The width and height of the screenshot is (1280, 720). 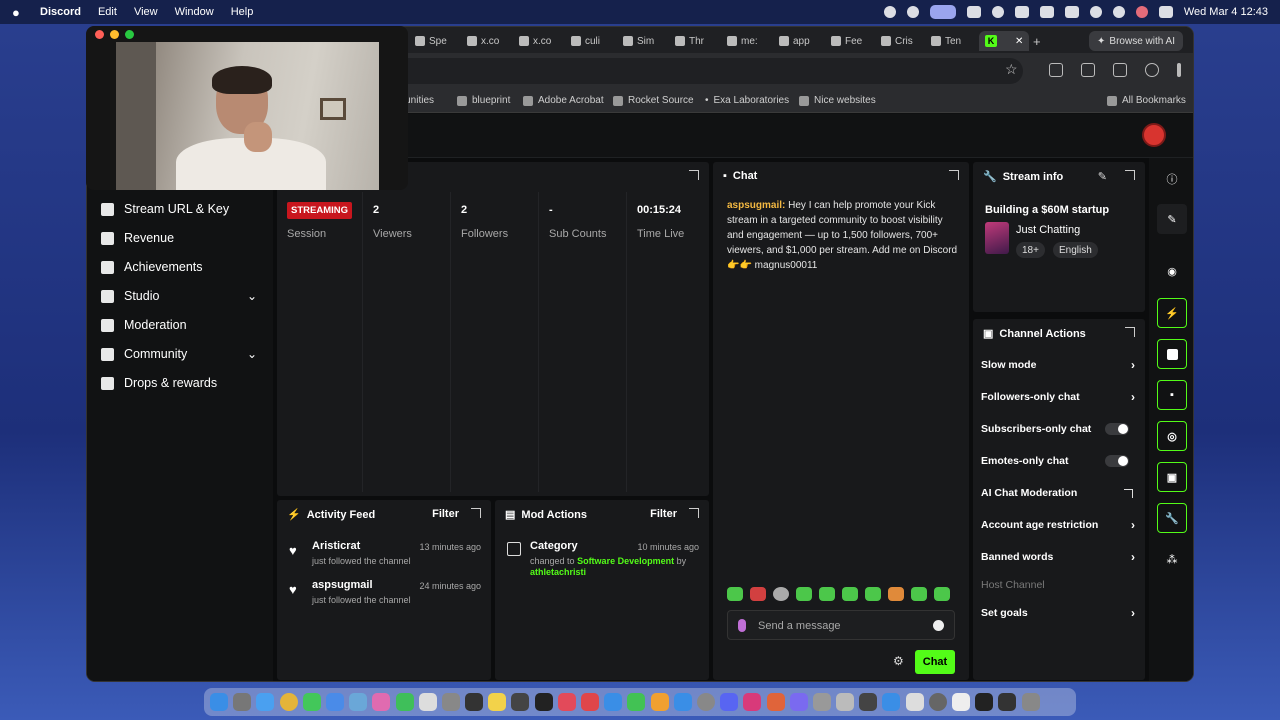 I want to click on sidebar-item-stream-url: Stream URL & Key, so click(x=165, y=209).